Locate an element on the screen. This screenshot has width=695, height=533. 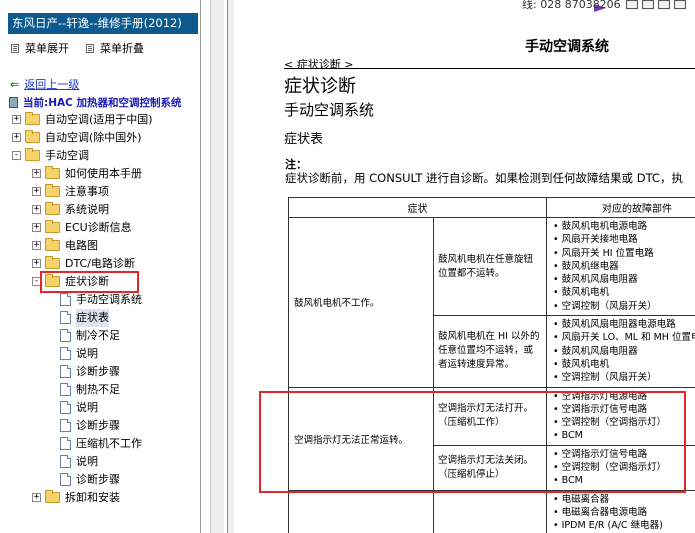
divider is located at coordinates (489, 68).